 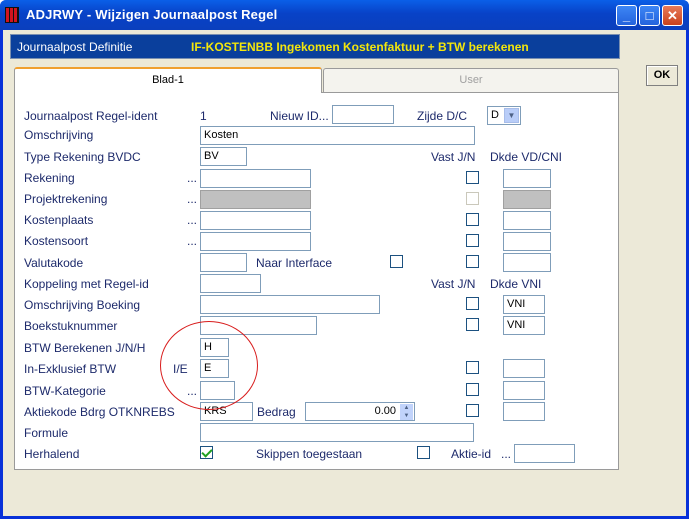 I want to click on kostensoort-dkde-input, so click(x=527, y=241).